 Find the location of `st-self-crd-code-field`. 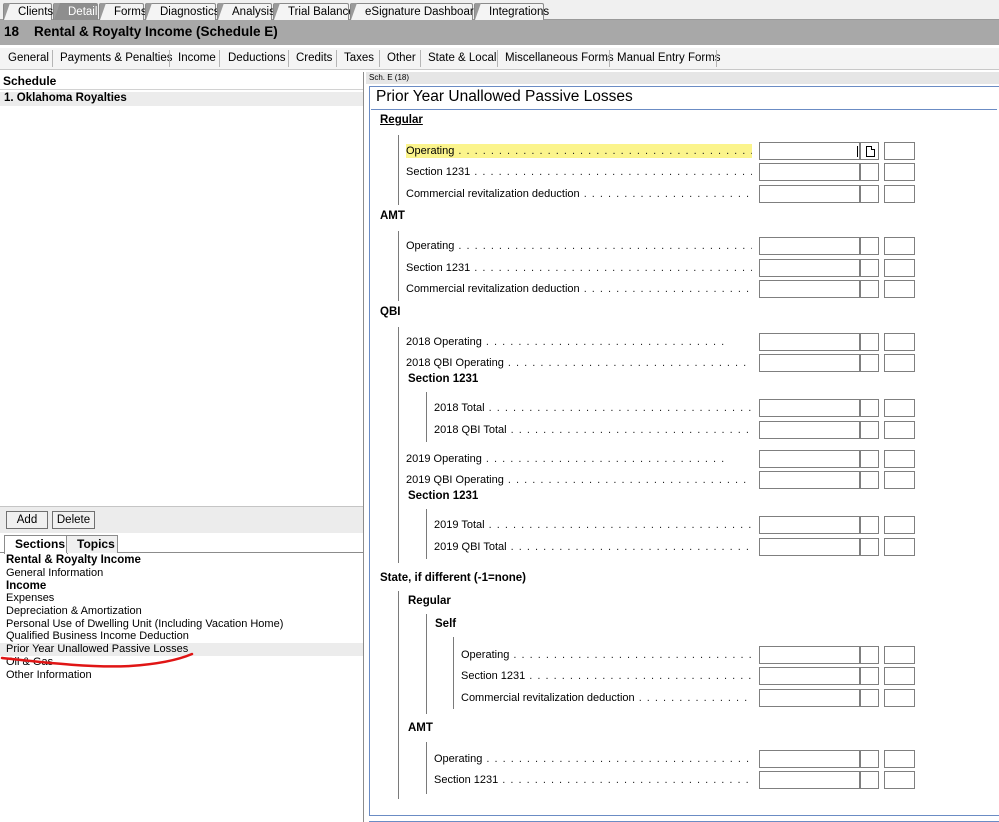

st-self-crd-code-field is located at coordinates (899, 698).